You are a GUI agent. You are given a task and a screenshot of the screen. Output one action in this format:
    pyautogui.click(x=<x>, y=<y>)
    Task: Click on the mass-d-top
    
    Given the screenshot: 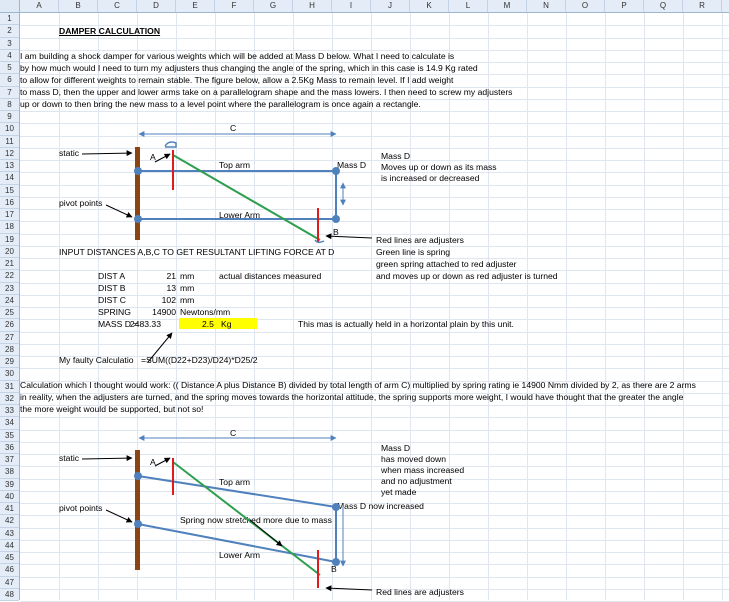 What is the action you would take?
    pyautogui.click(x=336, y=171)
    